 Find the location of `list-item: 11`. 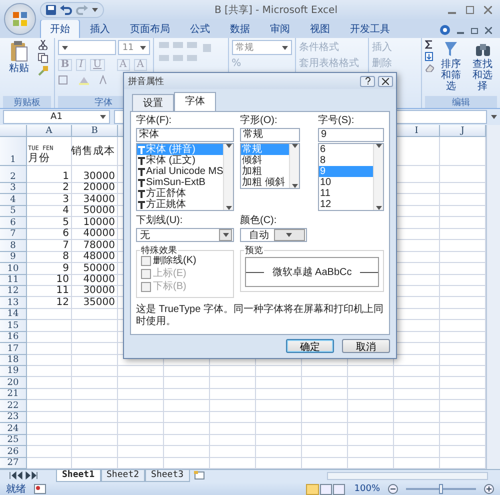

list-item: 11 is located at coordinates (346, 193).